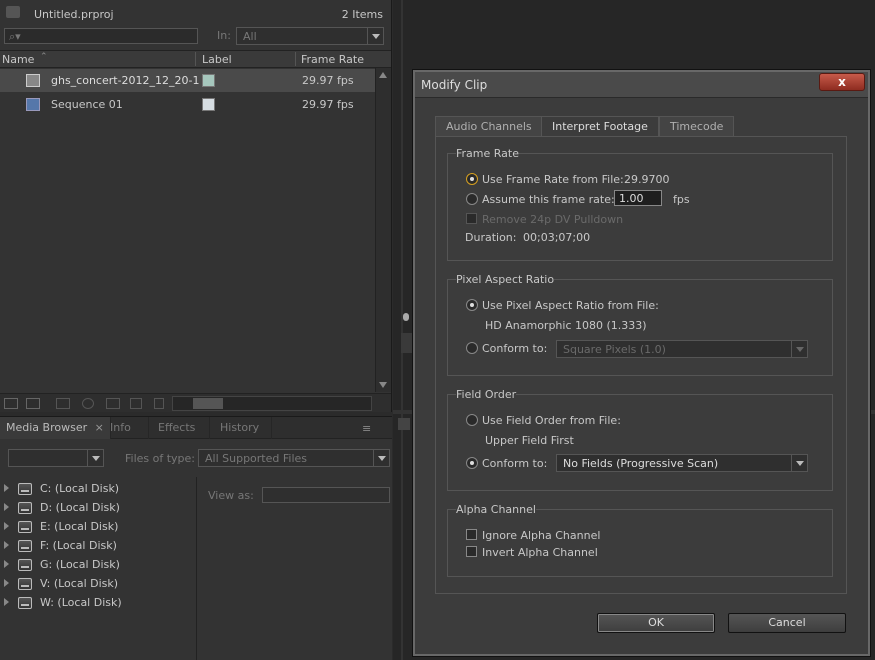 The width and height of the screenshot is (875, 660). What do you see at coordinates (407, 343) in the screenshot?
I see `panel-edge` at bounding box center [407, 343].